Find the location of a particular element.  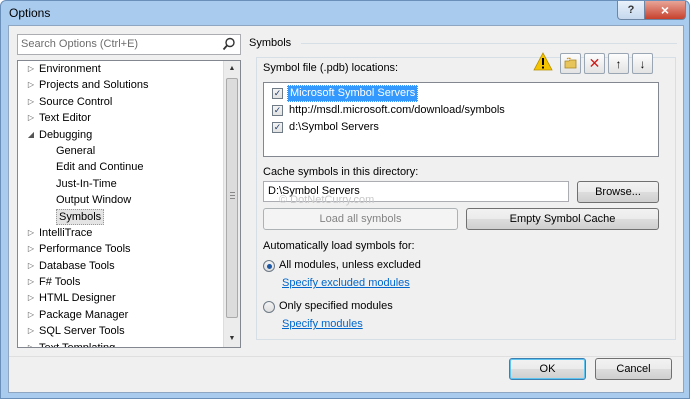

tree-item-label: Performance Tools is located at coordinates (85, 249).